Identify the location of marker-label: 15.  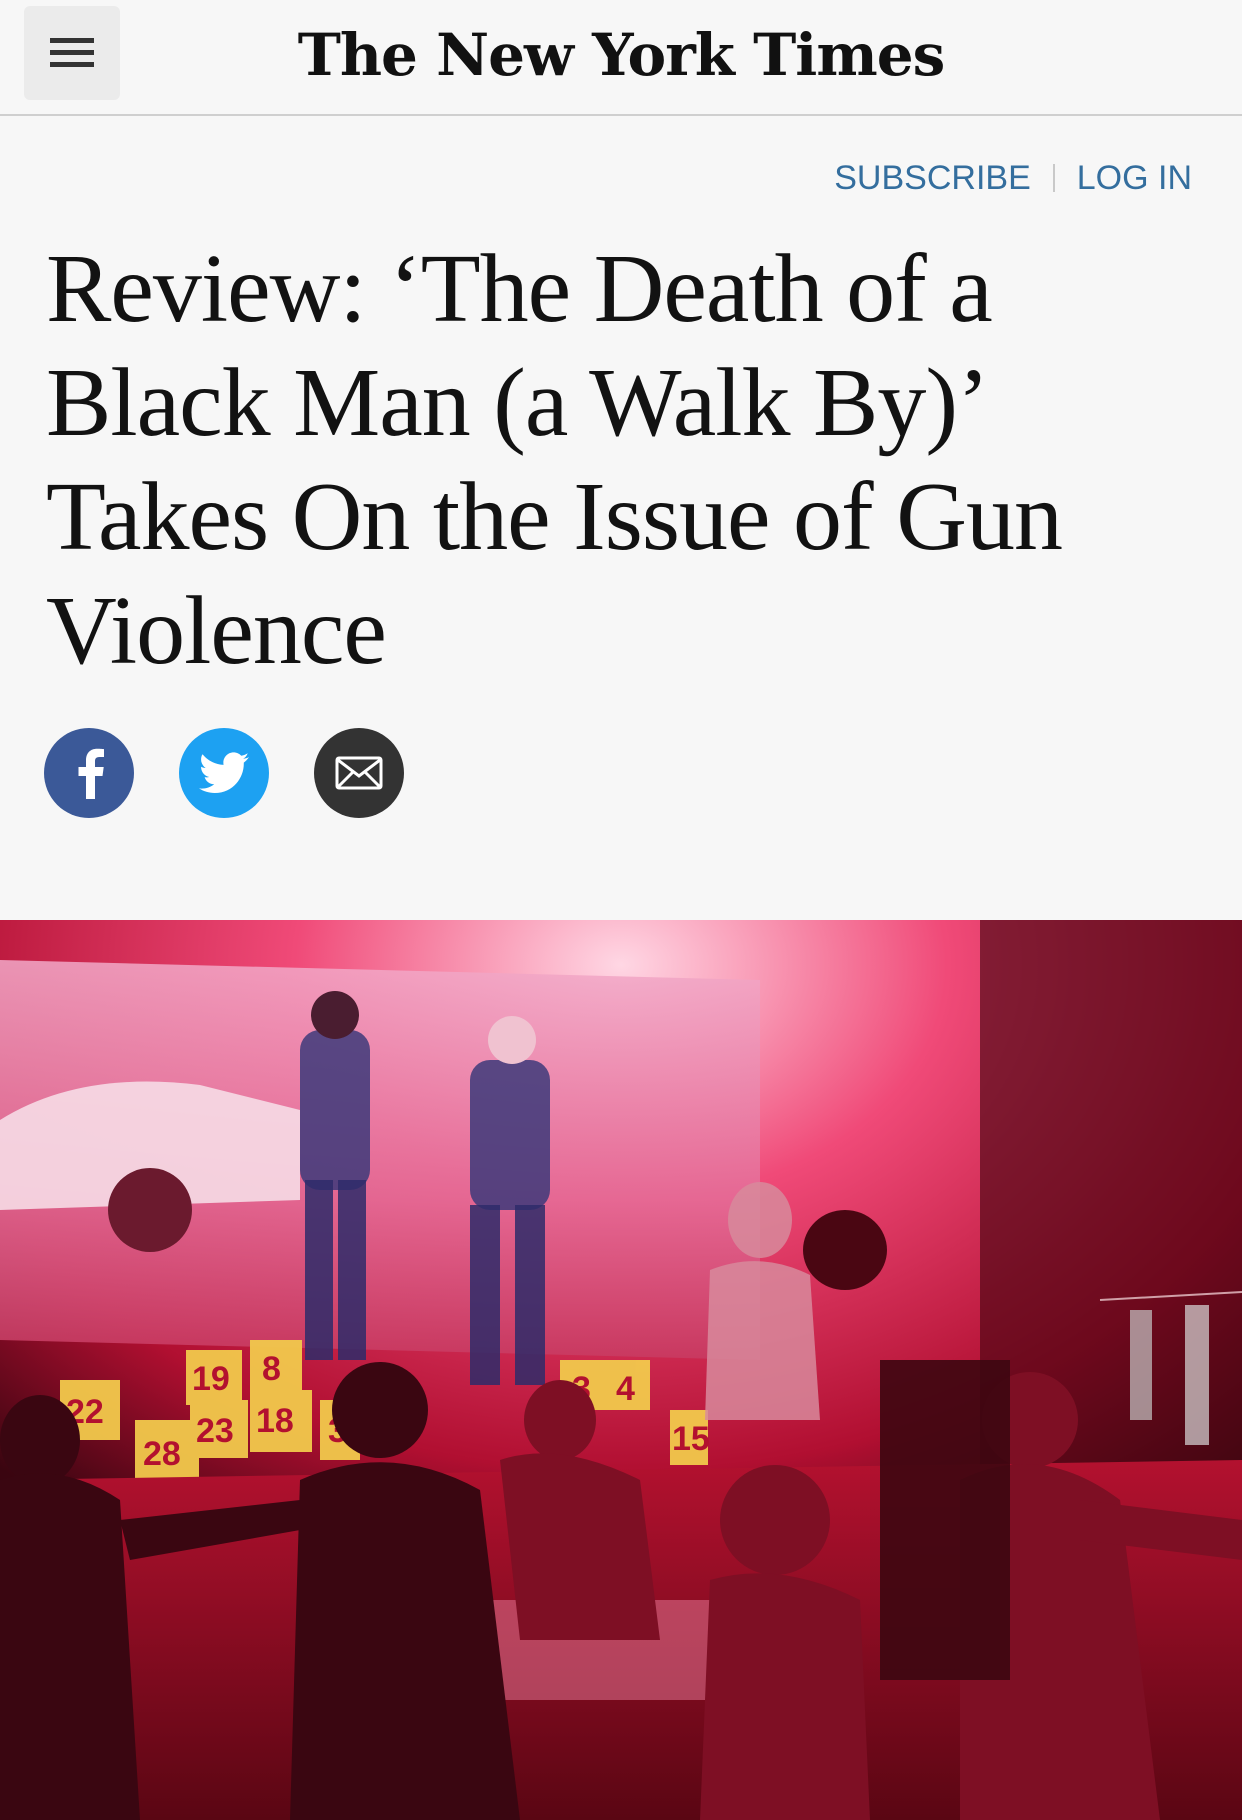
(691, 1439).